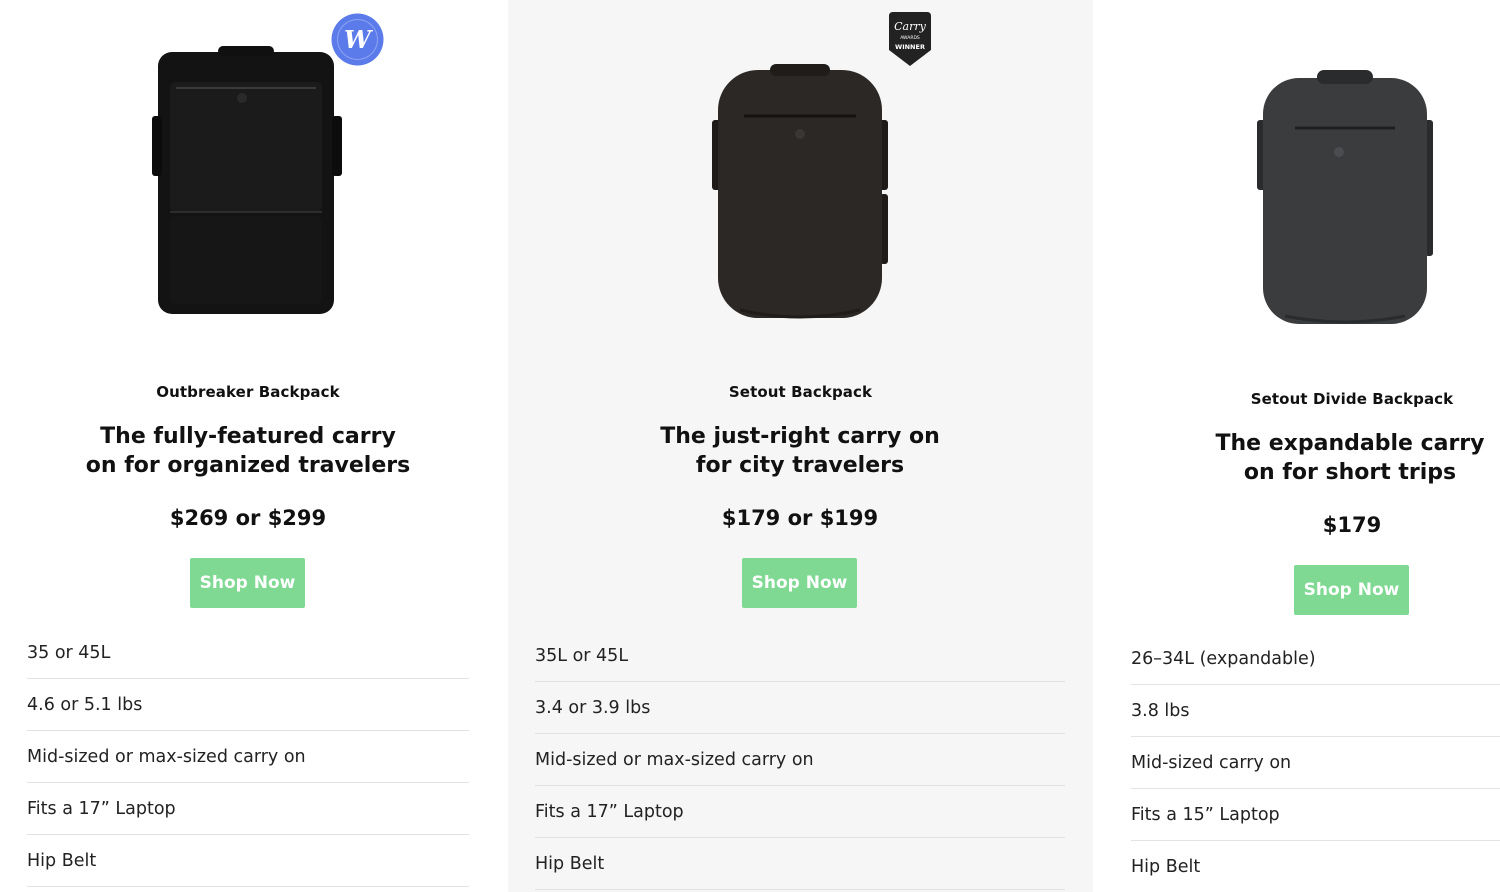 This screenshot has width=1500, height=892. I want to click on spec-weight: 3.4 or 3.9 lbs, so click(800, 708).